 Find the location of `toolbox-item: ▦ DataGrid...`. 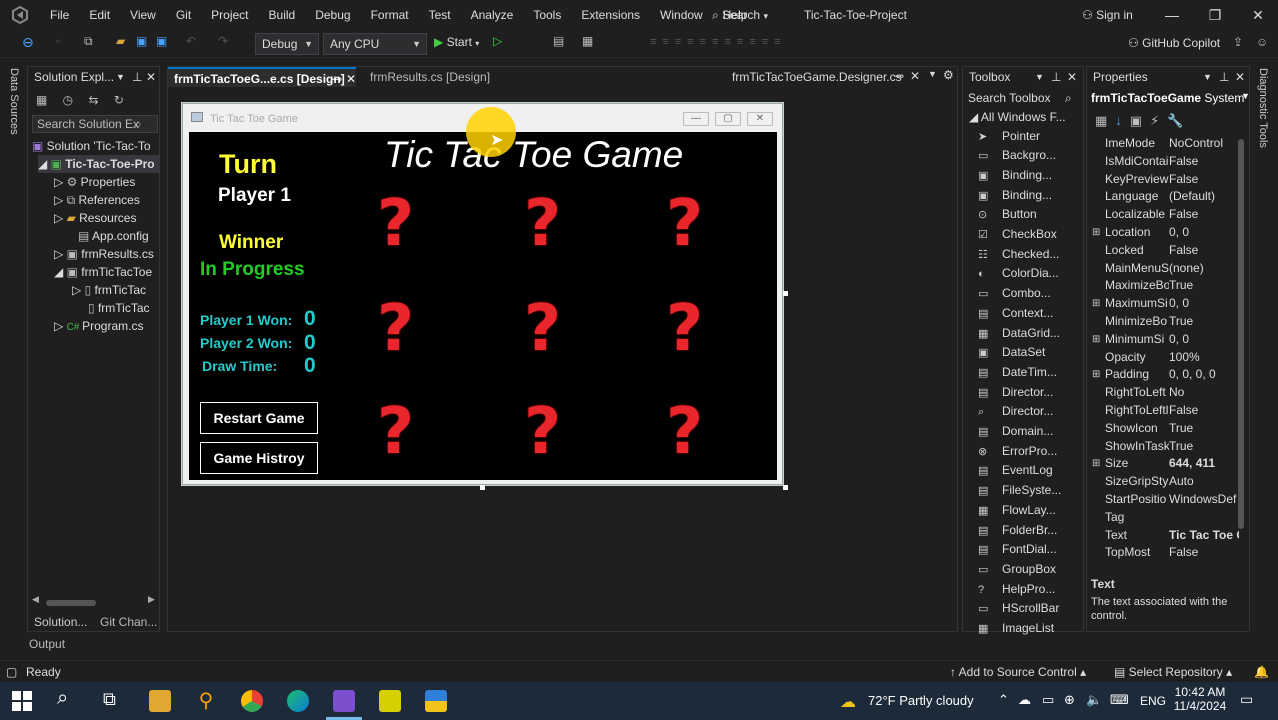

toolbox-item: ▦ DataGrid... is located at coordinates (1019, 334).